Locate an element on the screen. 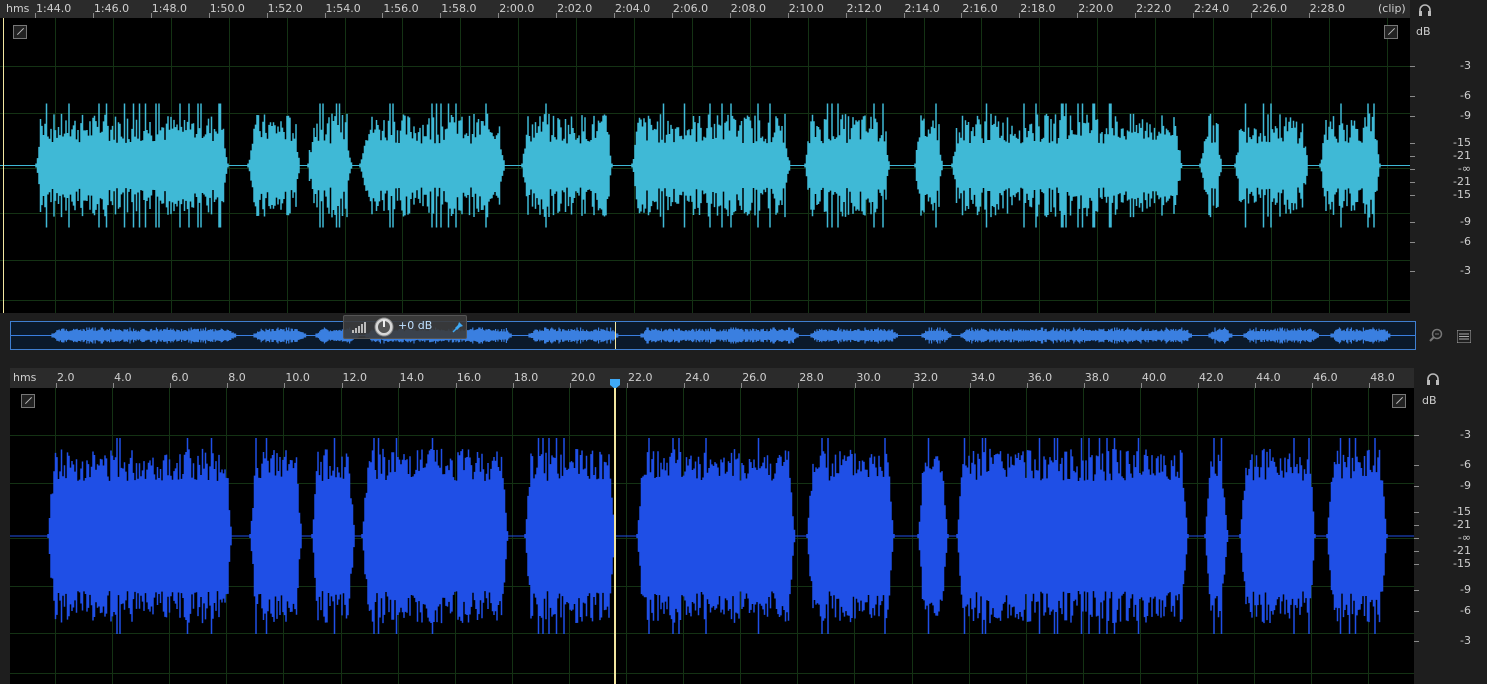 The image size is (1487, 684). bottom-tick-label: 12.0 is located at coordinates (355, 377).